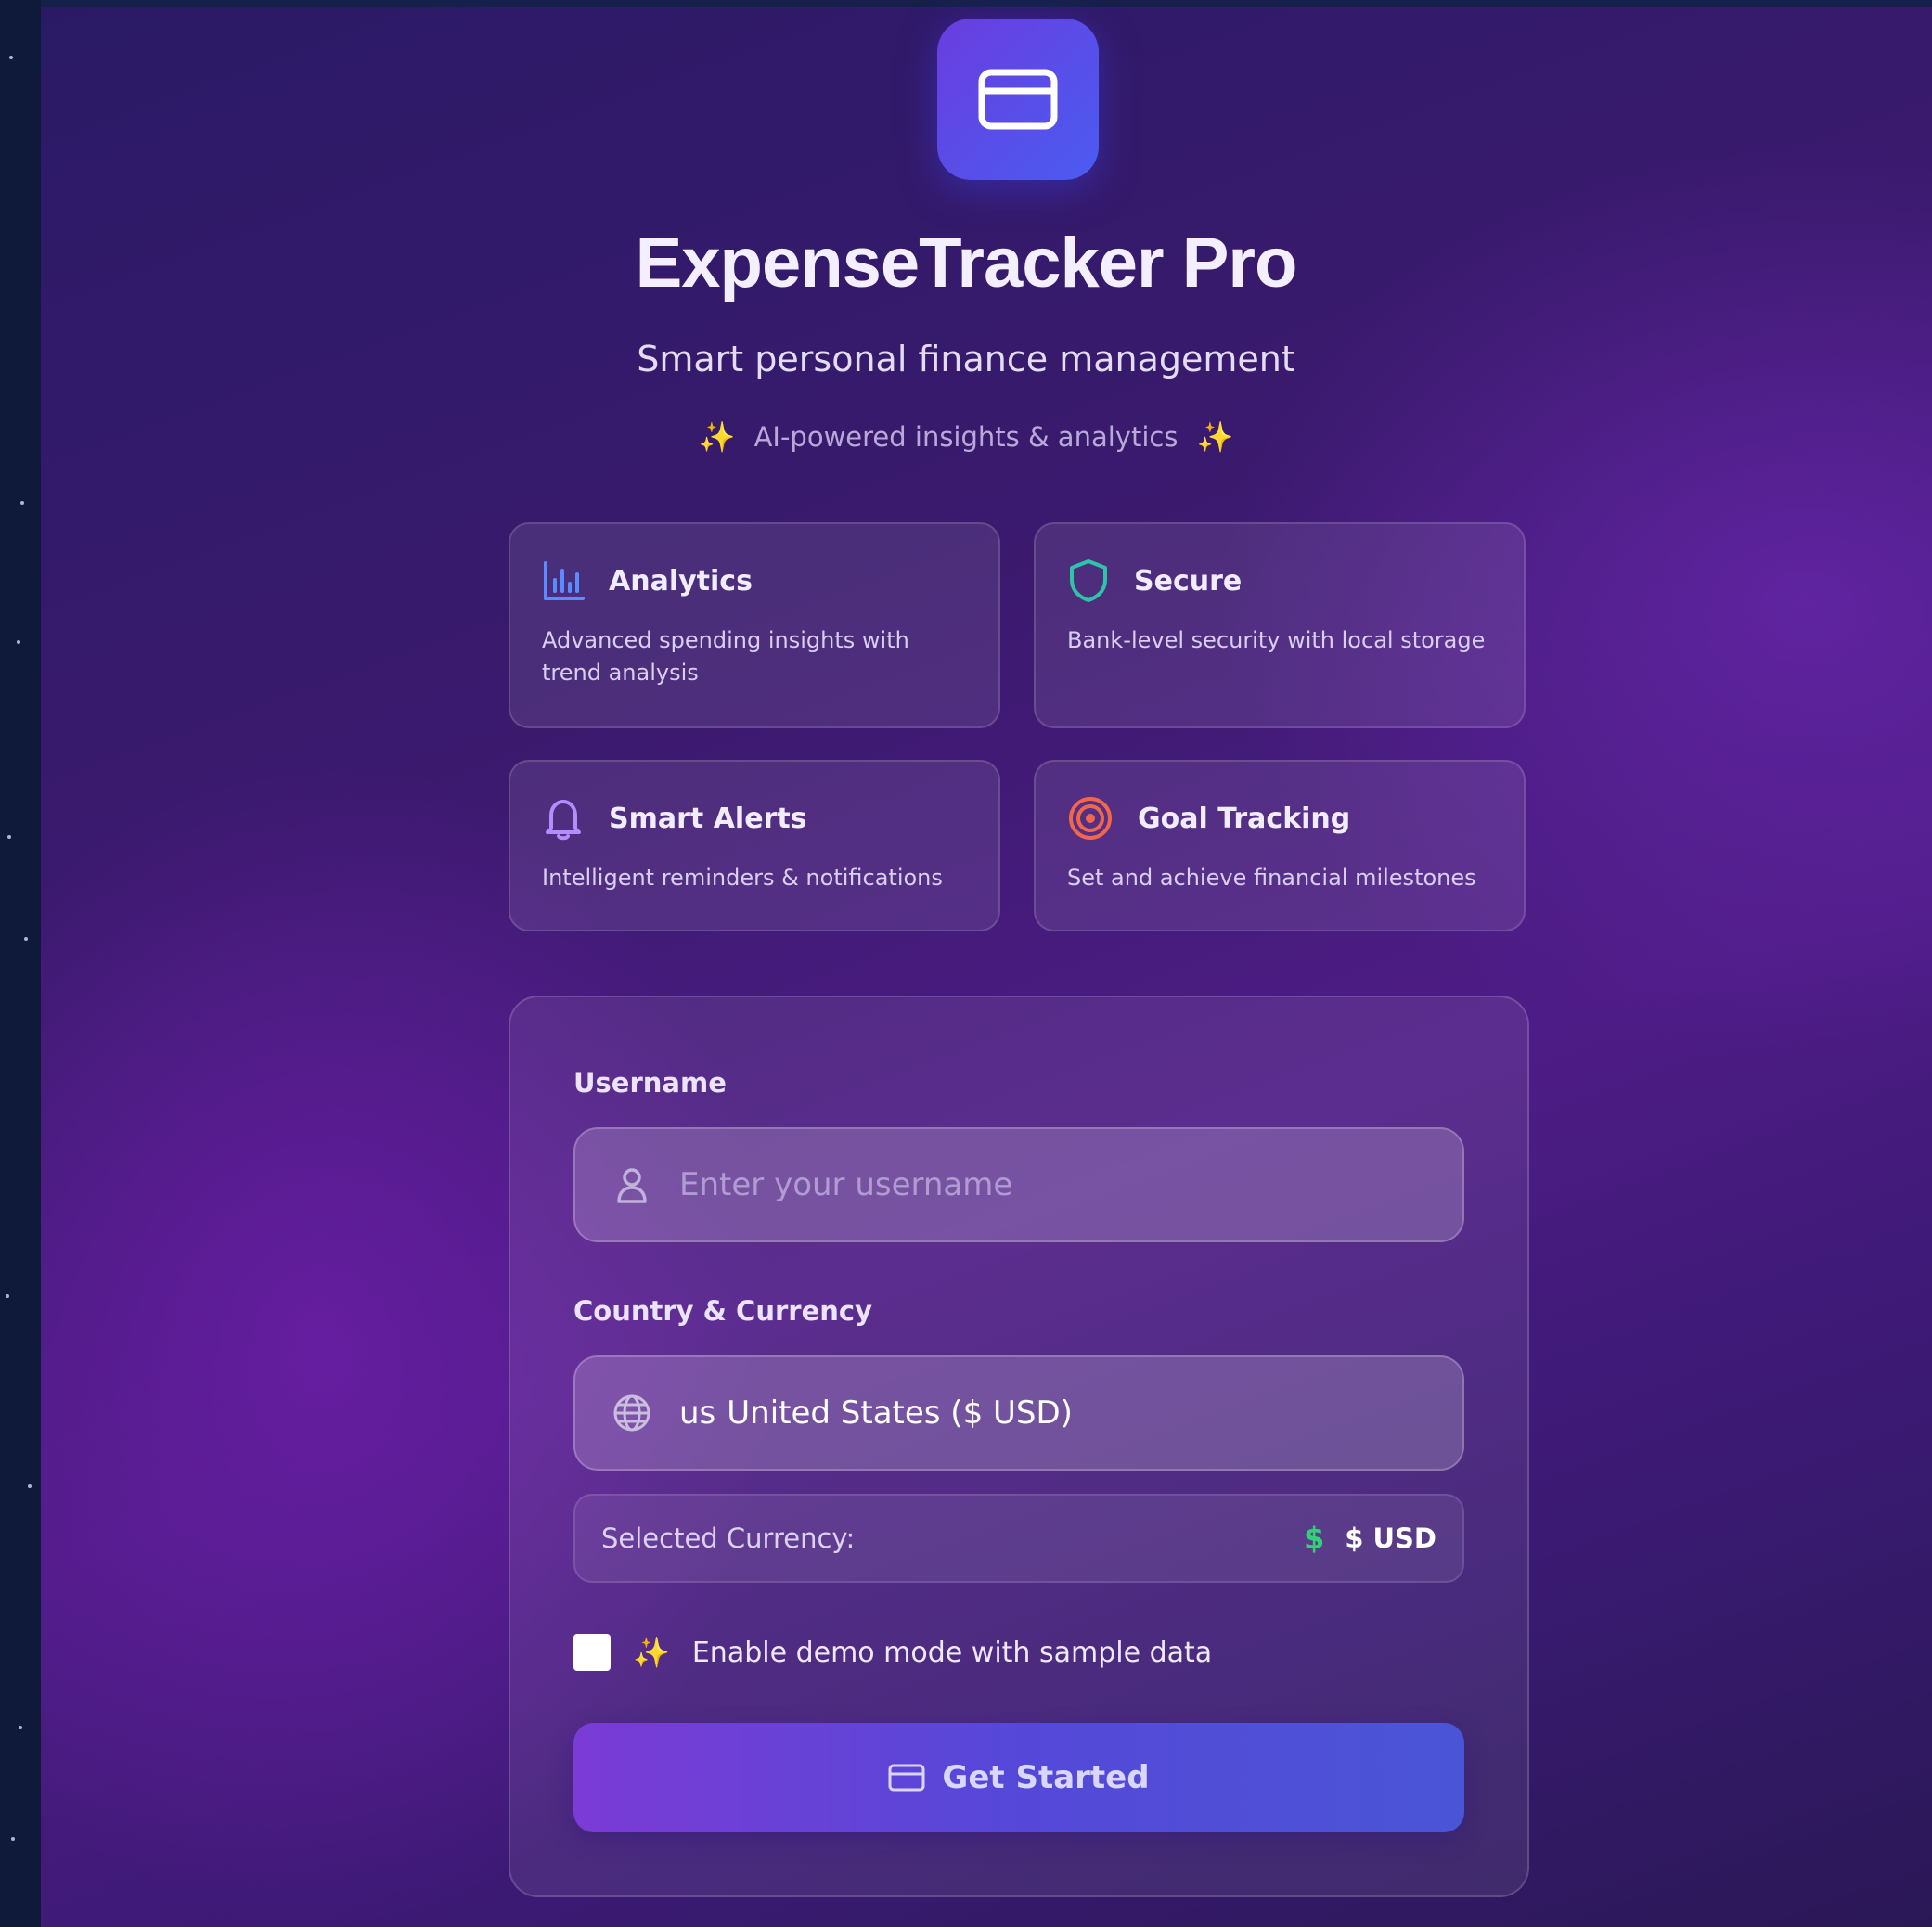  Describe the element at coordinates (1018, 1539) in the screenshot. I see `selected-currency-box: Selected Currency: $ $ USD` at that location.